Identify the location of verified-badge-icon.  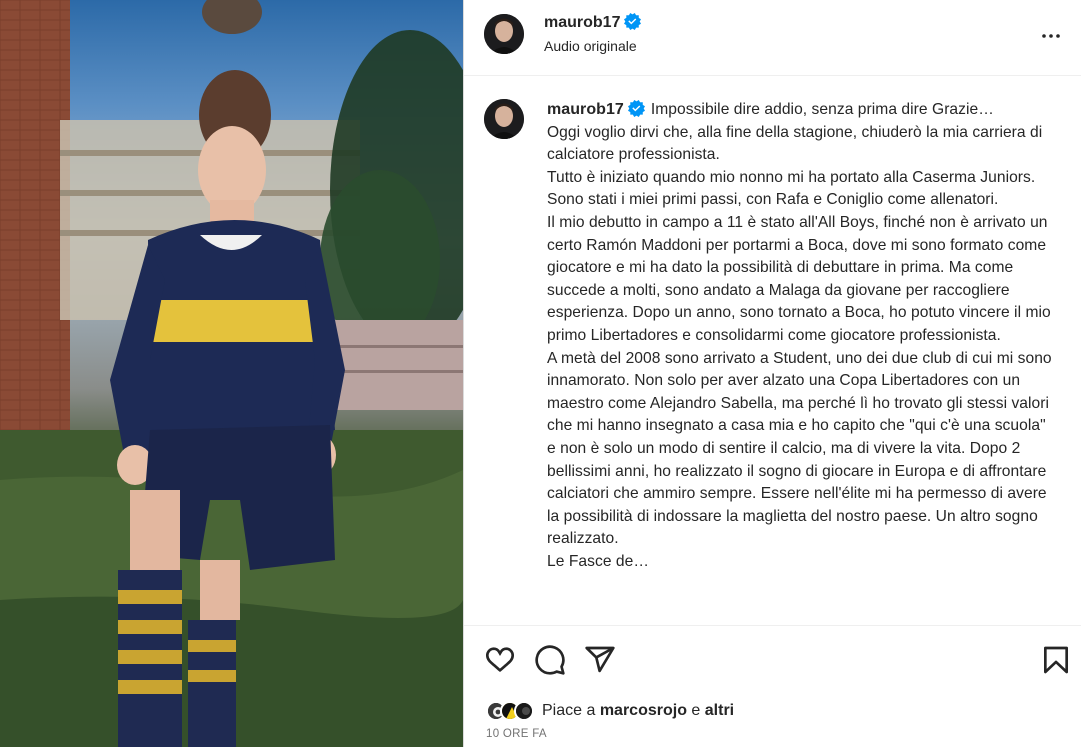
(633, 21).